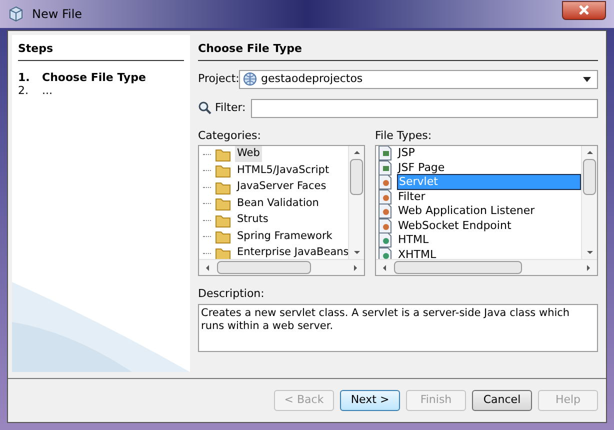 The width and height of the screenshot is (614, 430). Describe the element at coordinates (489, 253) in the screenshot. I see `file-type-item: XHTML` at that location.